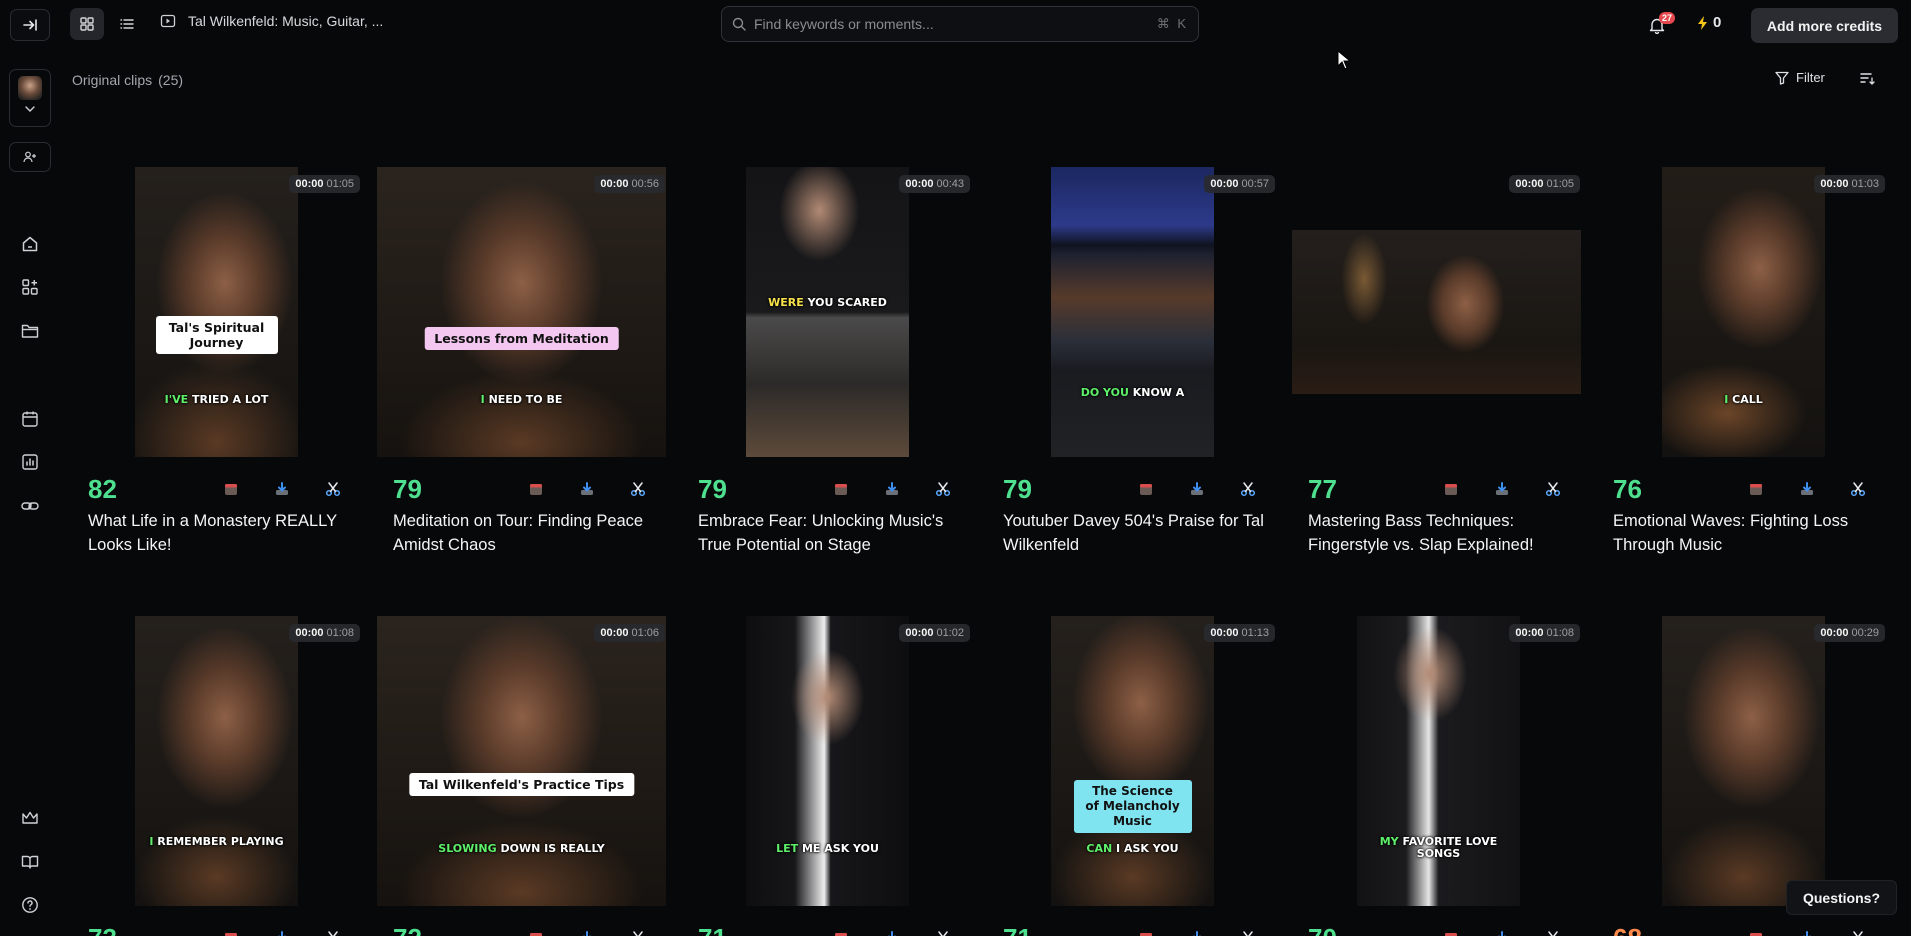 This screenshot has height=936, width=1911. Describe the element at coordinates (30, 157) in the screenshot. I see `add-user-button` at that location.